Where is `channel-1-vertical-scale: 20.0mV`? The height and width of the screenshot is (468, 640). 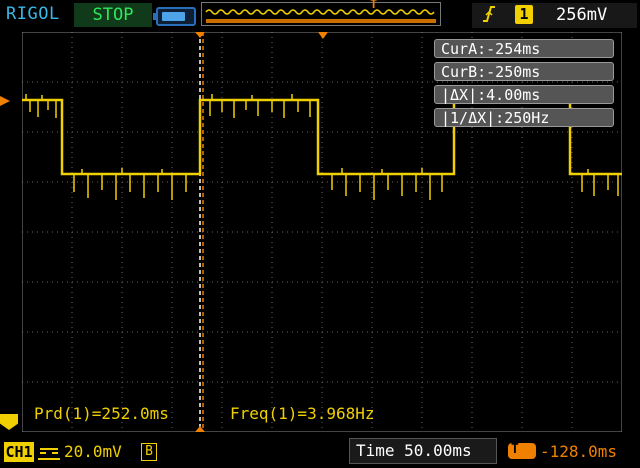 channel-1-vertical-scale: 20.0mV is located at coordinates (93, 451).